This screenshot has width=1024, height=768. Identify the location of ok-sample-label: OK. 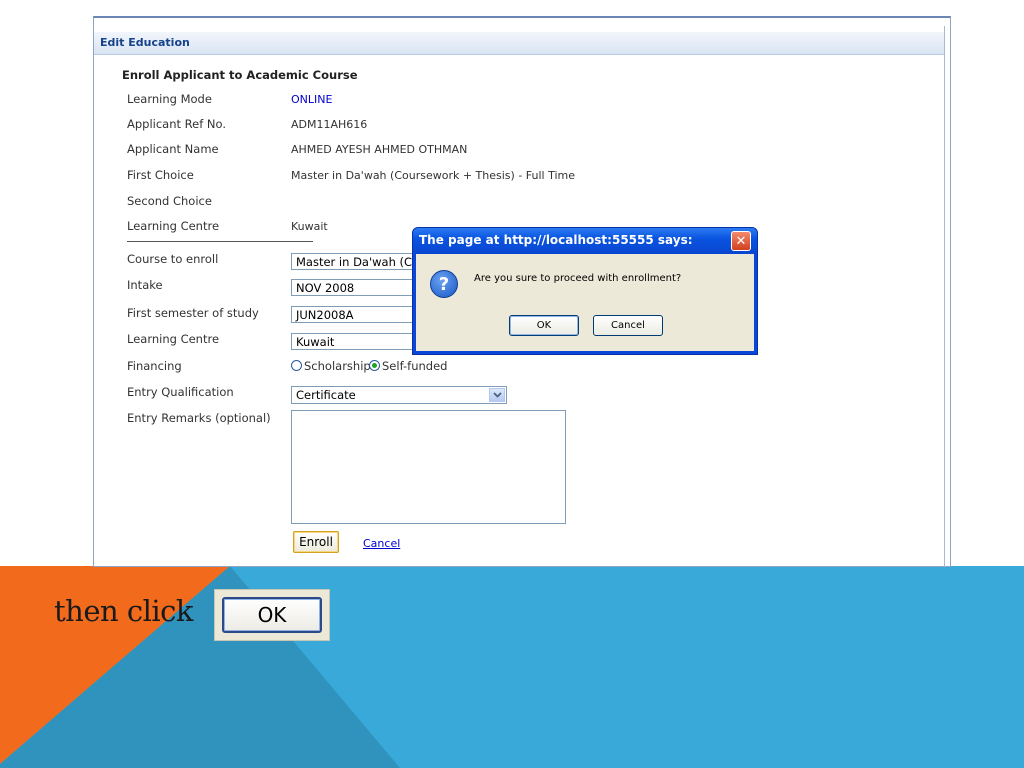
(272, 615).